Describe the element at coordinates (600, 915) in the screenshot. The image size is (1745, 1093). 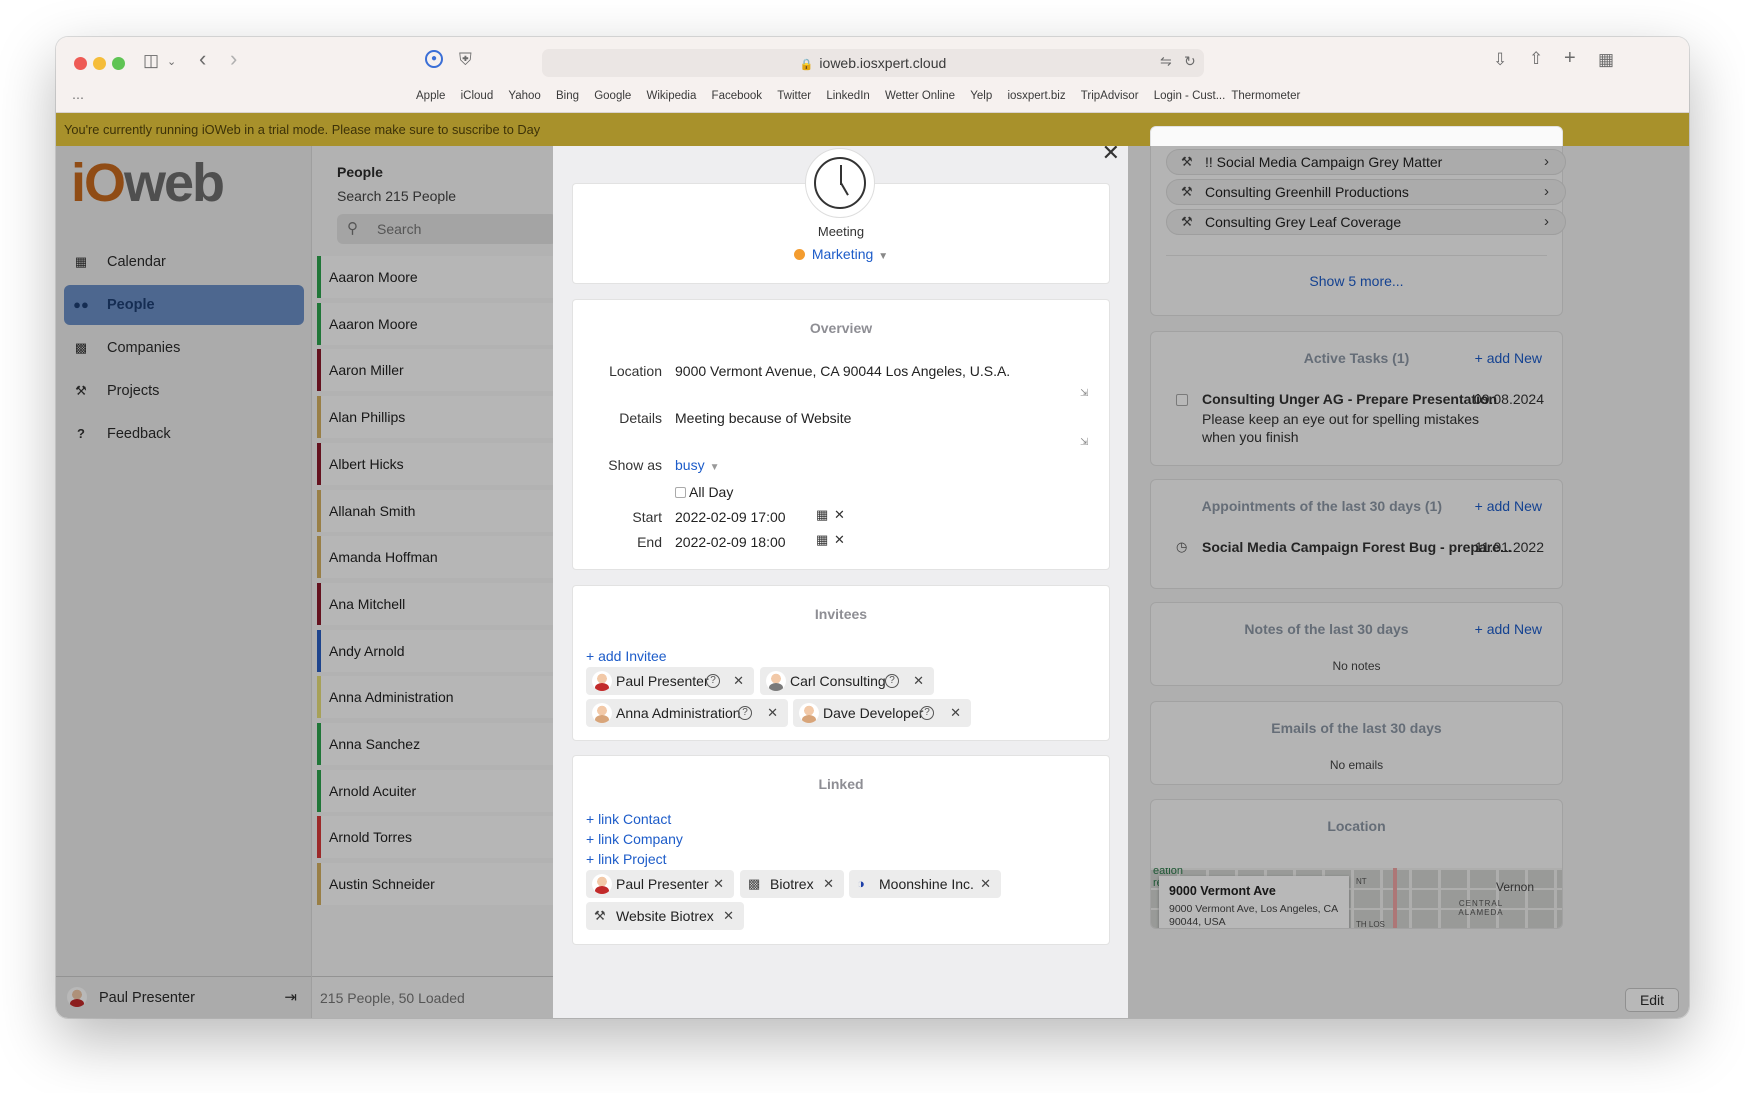
I see `hammer-icon: ⚒` at that location.